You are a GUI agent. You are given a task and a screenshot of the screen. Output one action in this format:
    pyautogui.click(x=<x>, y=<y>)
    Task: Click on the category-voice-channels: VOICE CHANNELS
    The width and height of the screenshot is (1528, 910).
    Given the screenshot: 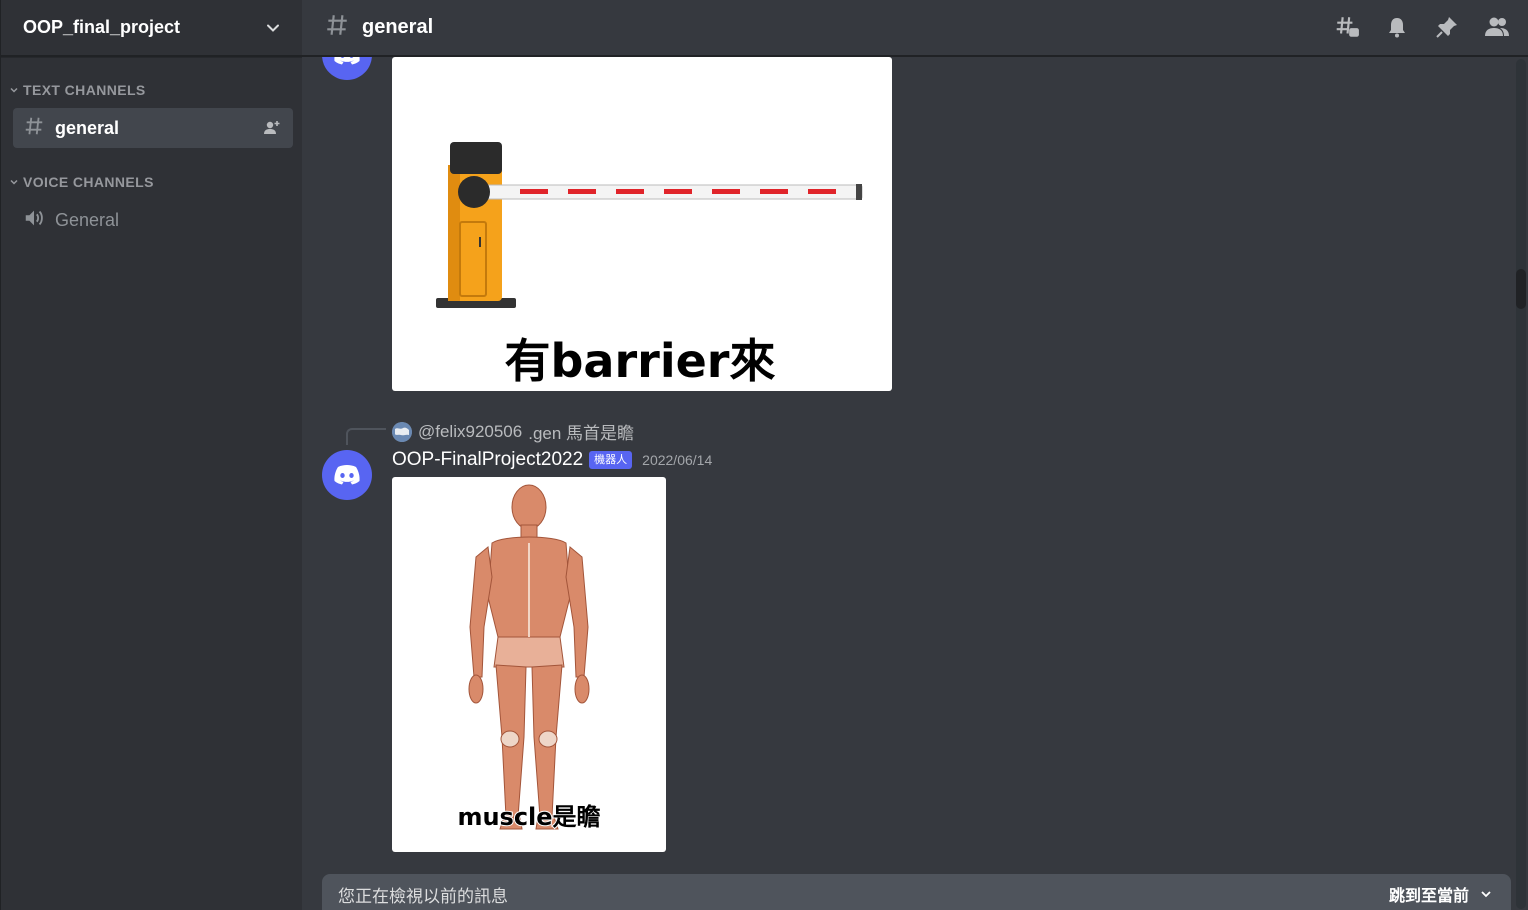 What is the action you would take?
    pyautogui.click(x=81, y=182)
    